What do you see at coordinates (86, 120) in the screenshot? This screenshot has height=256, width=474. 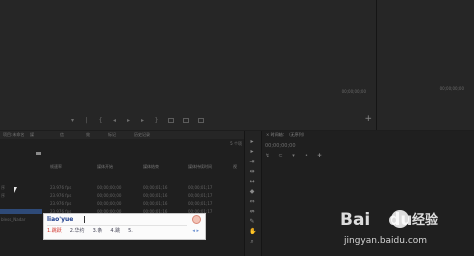 I see `mark-out-icon: |` at bounding box center [86, 120].